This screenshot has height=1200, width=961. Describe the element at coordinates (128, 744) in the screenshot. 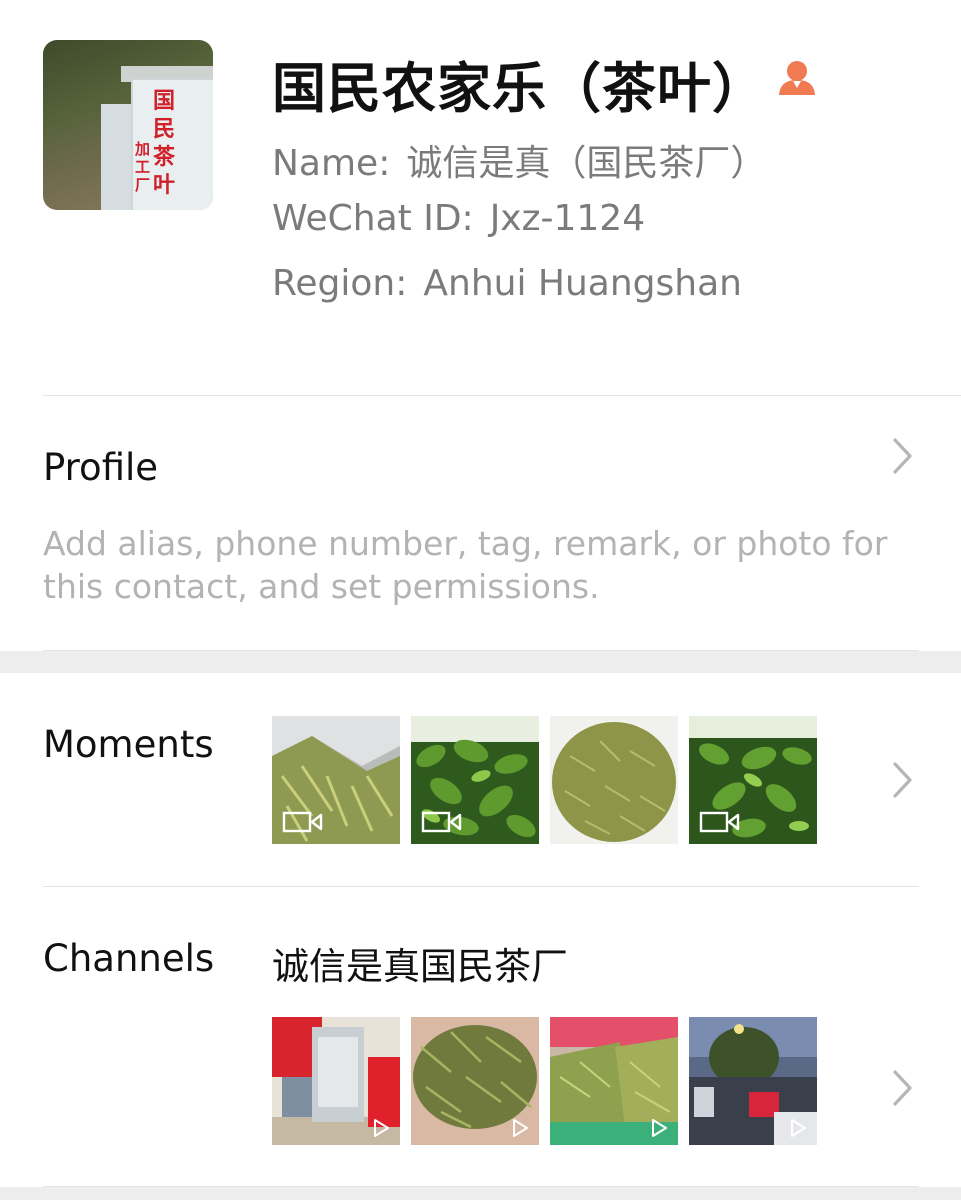

I see `moments-label: Moments` at that location.